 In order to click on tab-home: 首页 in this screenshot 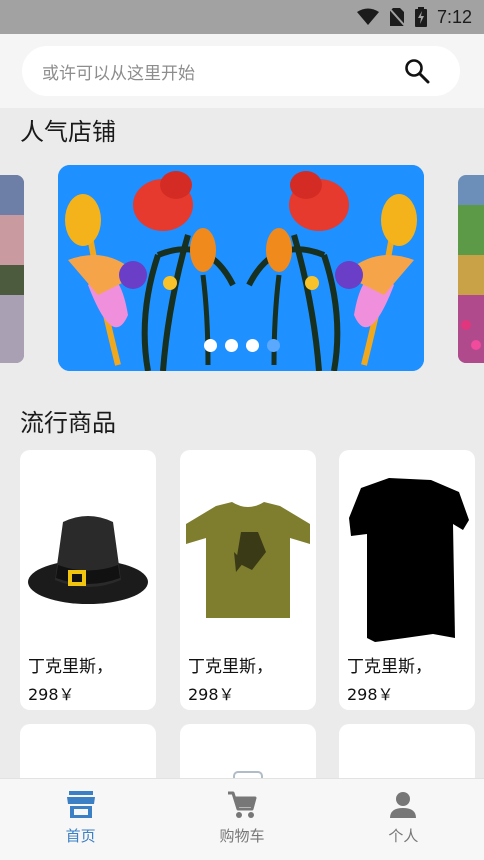, I will do `click(80, 819)`.